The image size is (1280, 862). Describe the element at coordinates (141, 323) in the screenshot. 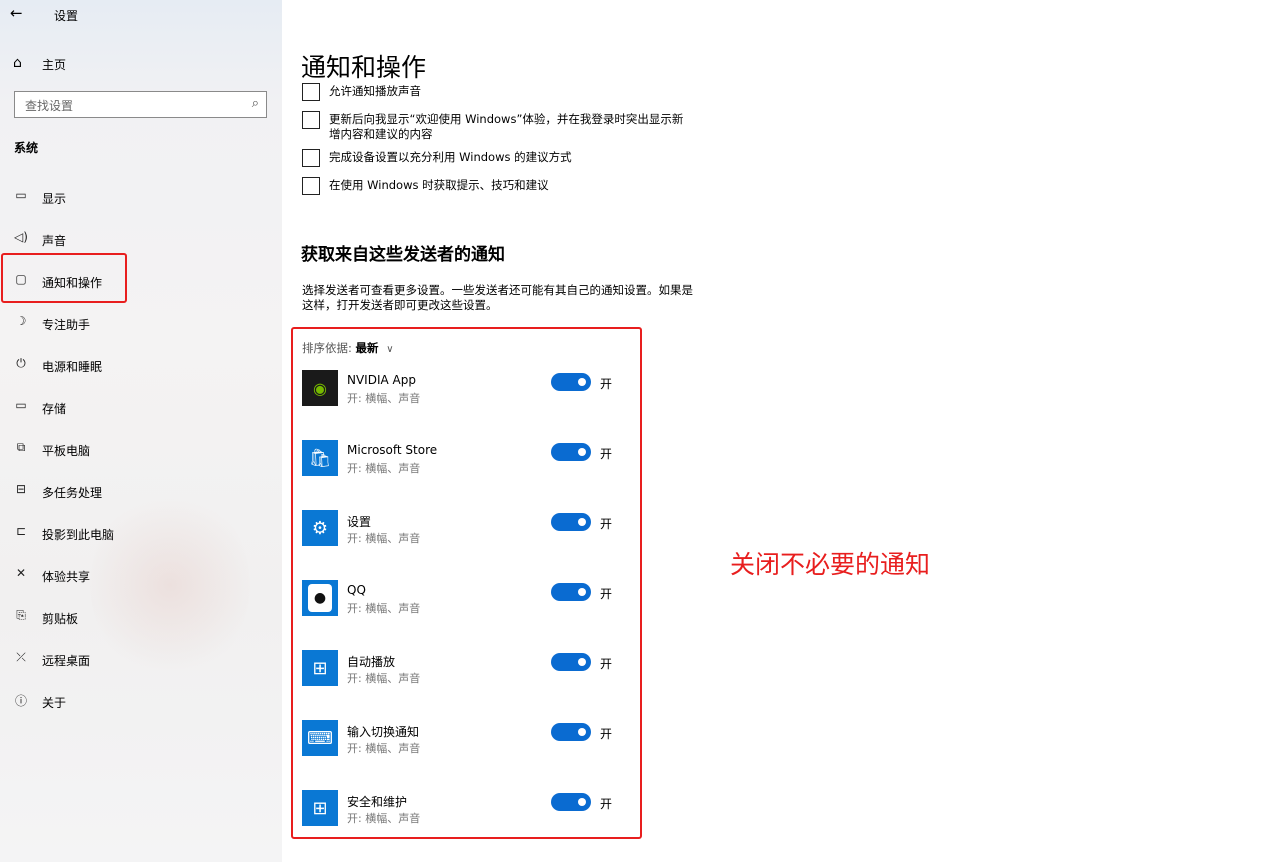

I see `sidebar-item-focus-assist: ☽ 专注助手` at that location.